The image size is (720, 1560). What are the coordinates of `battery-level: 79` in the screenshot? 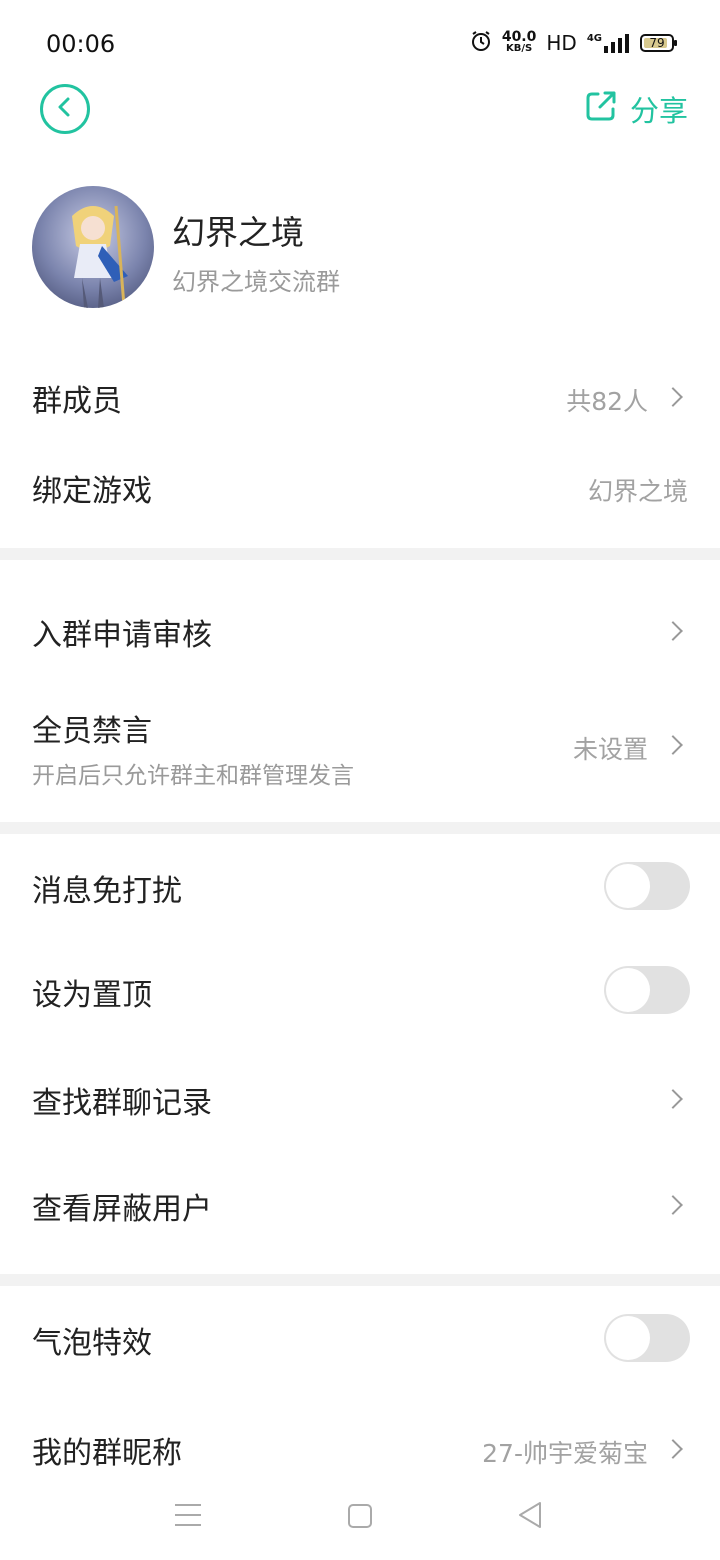 It's located at (657, 43).